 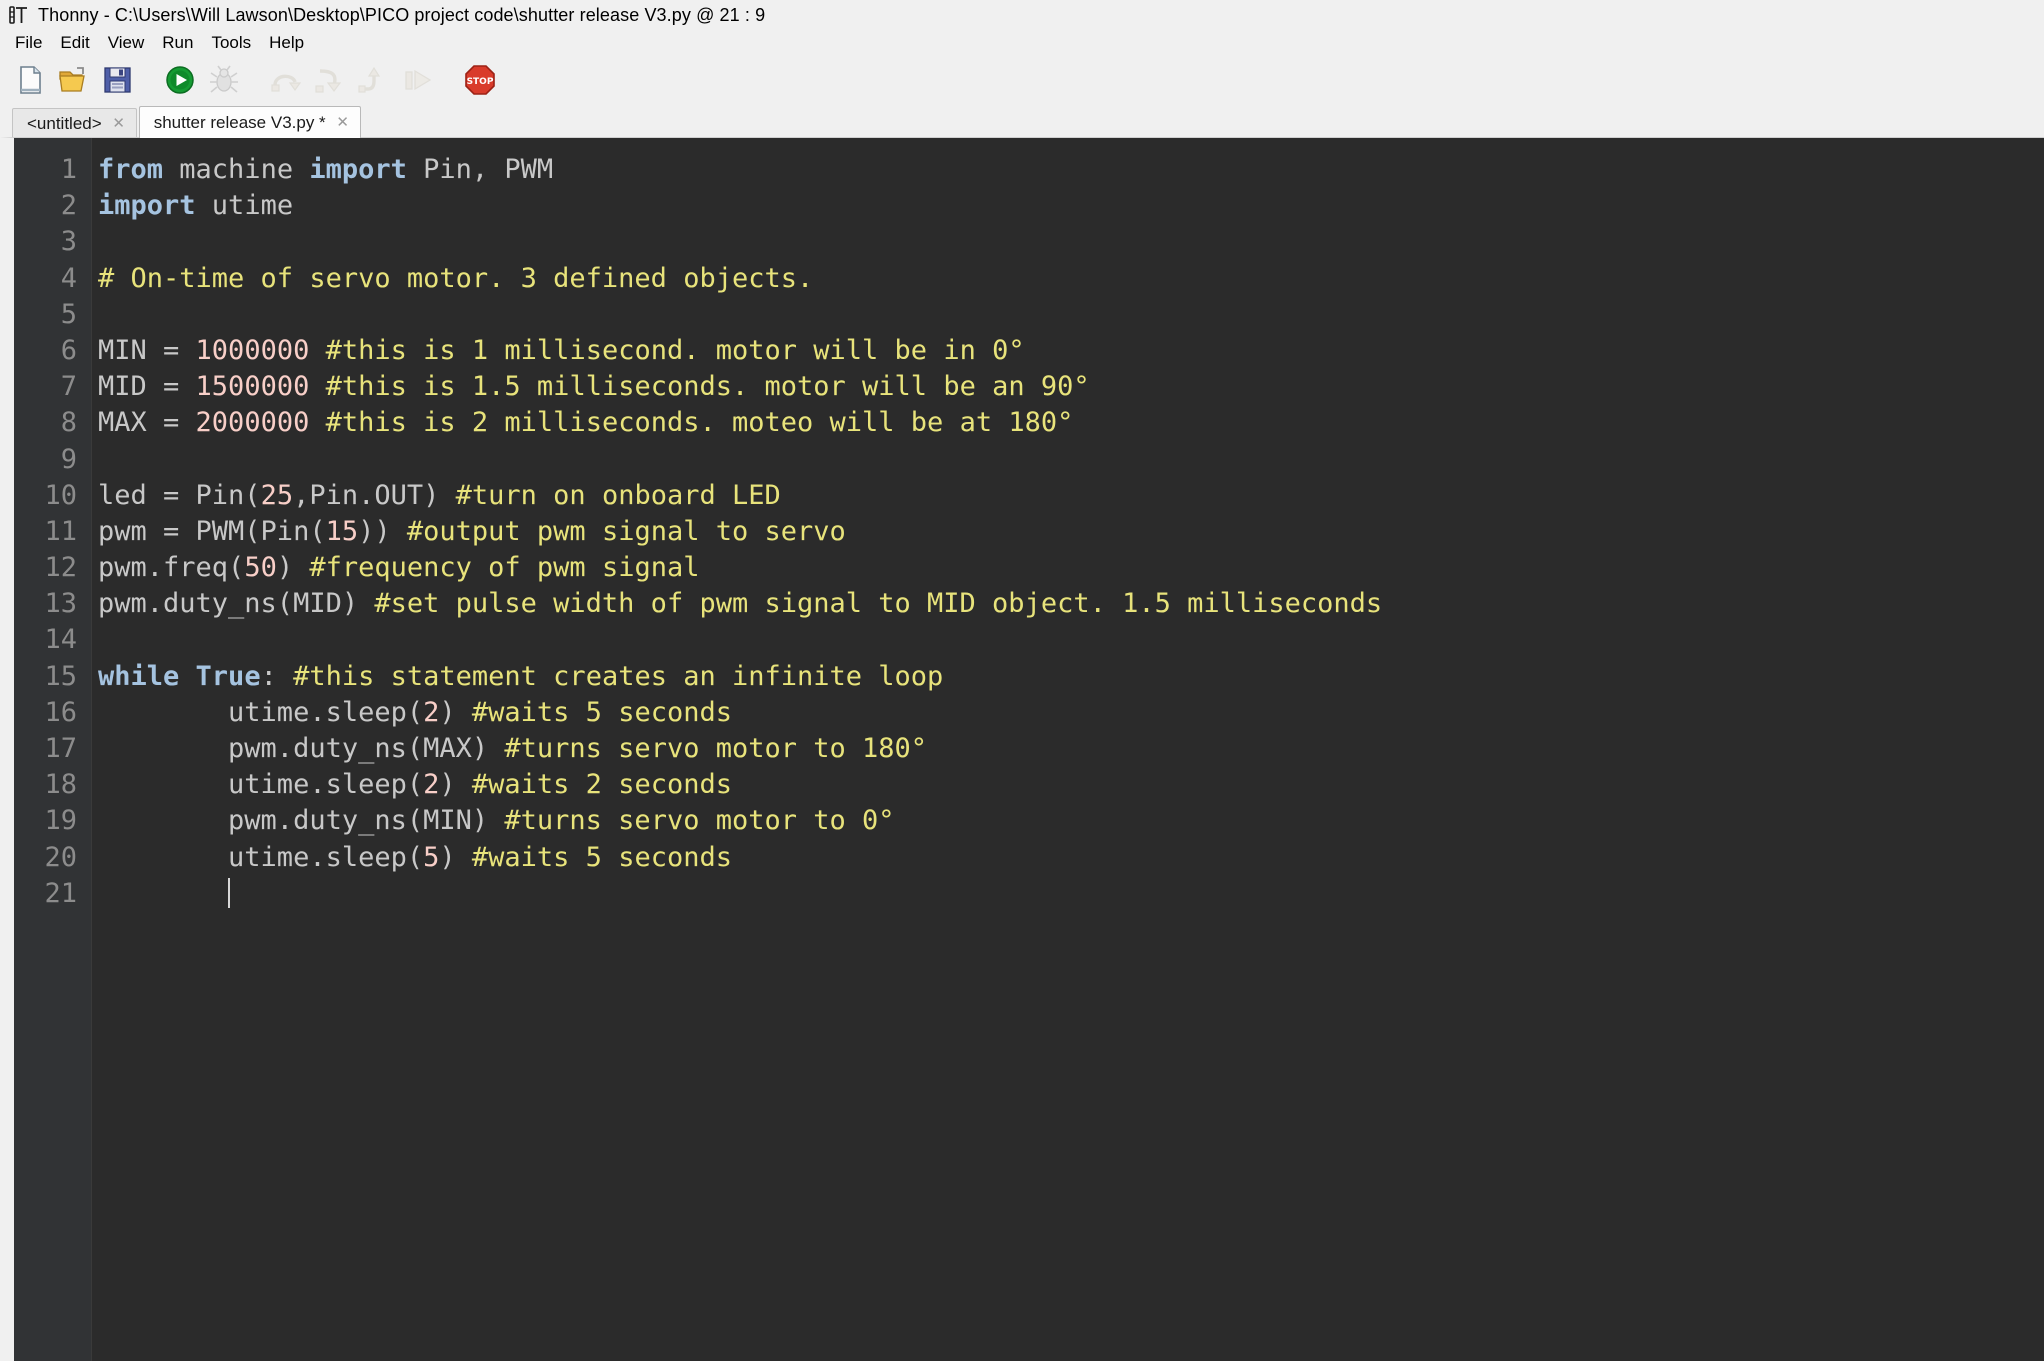 I want to click on code-token-cmt: #output pwm signal to servo, so click(x=626, y=531).